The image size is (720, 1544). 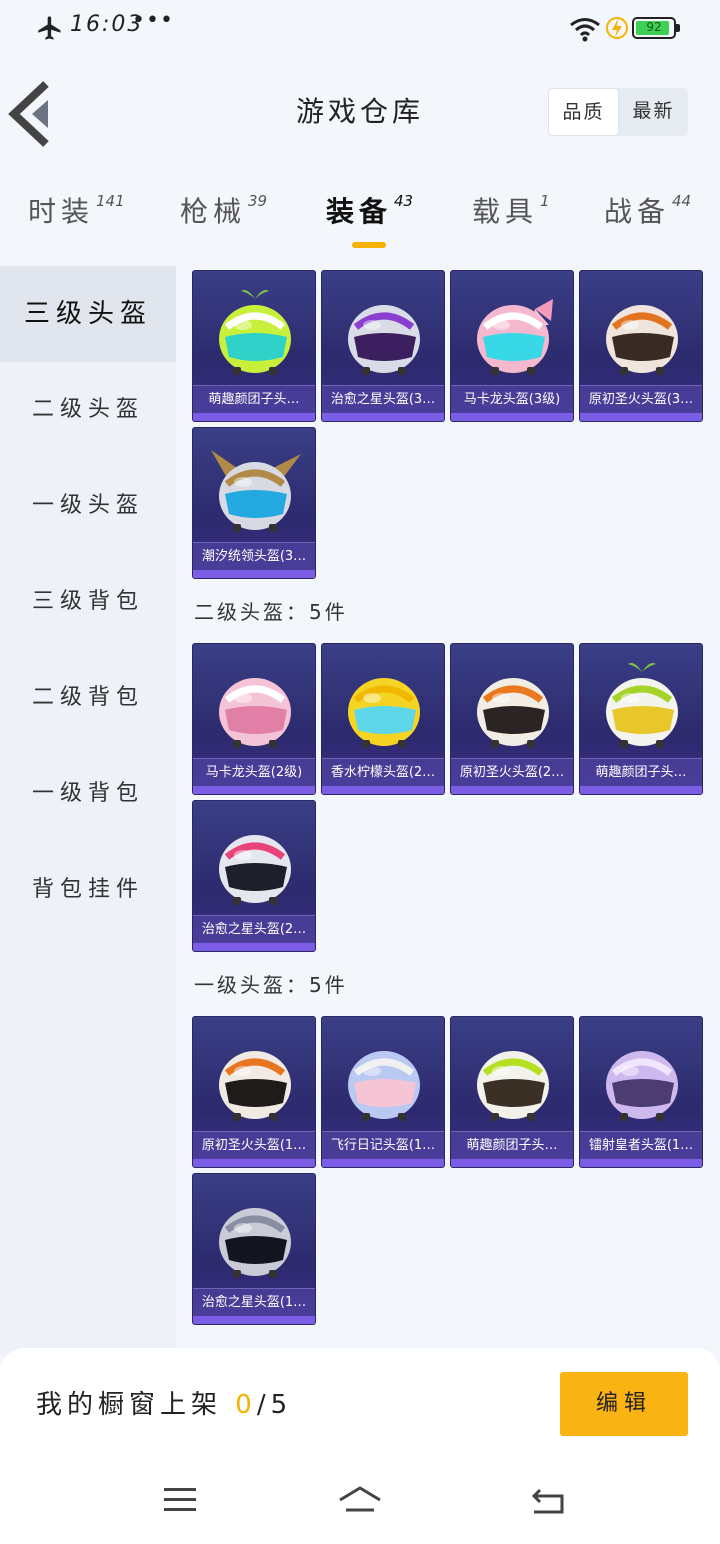 What do you see at coordinates (642, 704) in the screenshot?
I see `helmet-white-sprout-icon` at bounding box center [642, 704].